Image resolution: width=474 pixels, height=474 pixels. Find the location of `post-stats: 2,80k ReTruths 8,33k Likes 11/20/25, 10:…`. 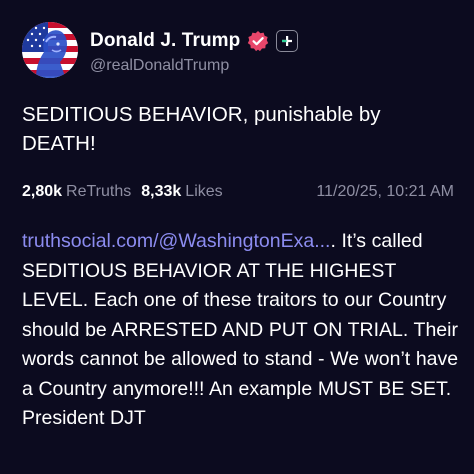

post-stats: 2,80k ReTruths 8,33k Likes 11/20/25, 10:… is located at coordinates (238, 192).